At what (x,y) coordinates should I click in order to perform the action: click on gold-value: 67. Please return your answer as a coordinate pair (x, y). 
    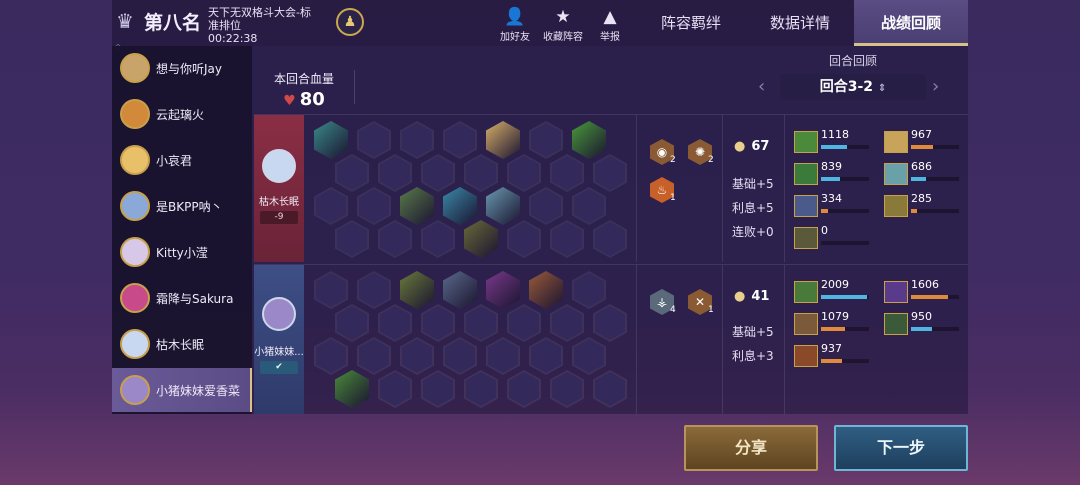
    Looking at the image, I should click on (760, 146).